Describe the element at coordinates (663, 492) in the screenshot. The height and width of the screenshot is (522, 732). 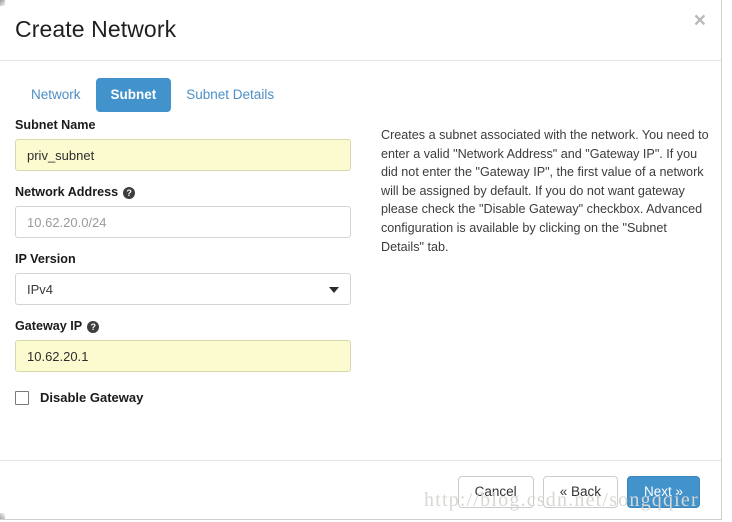
I see `next-button: Next »` at that location.